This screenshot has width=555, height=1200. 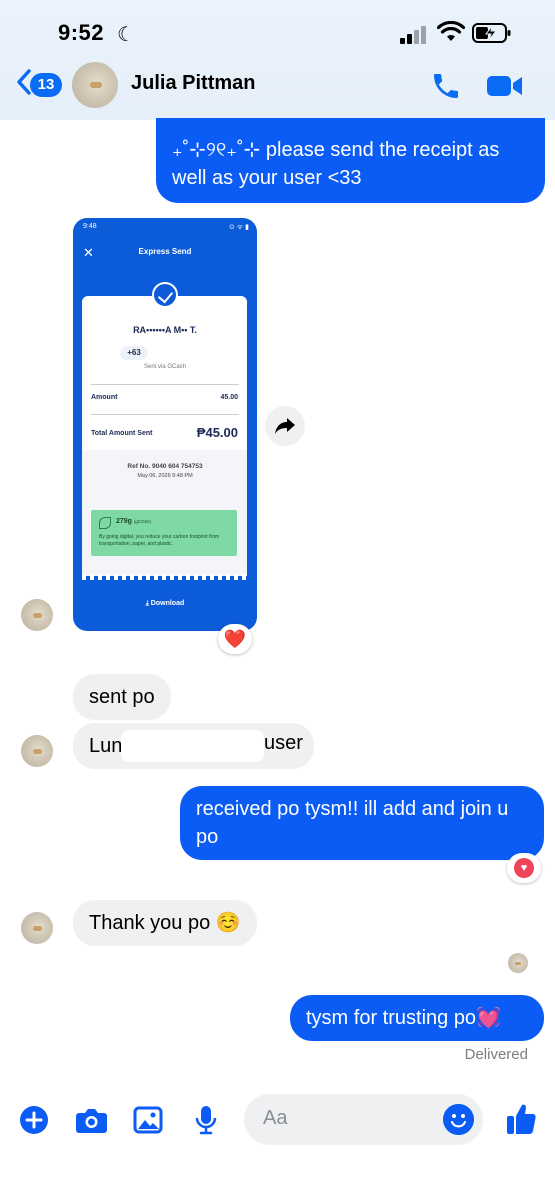 What do you see at coordinates (142, 521) in the screenshot?
I see `carbon-unit: (gCO2e)` at bounding box center [142, 521].